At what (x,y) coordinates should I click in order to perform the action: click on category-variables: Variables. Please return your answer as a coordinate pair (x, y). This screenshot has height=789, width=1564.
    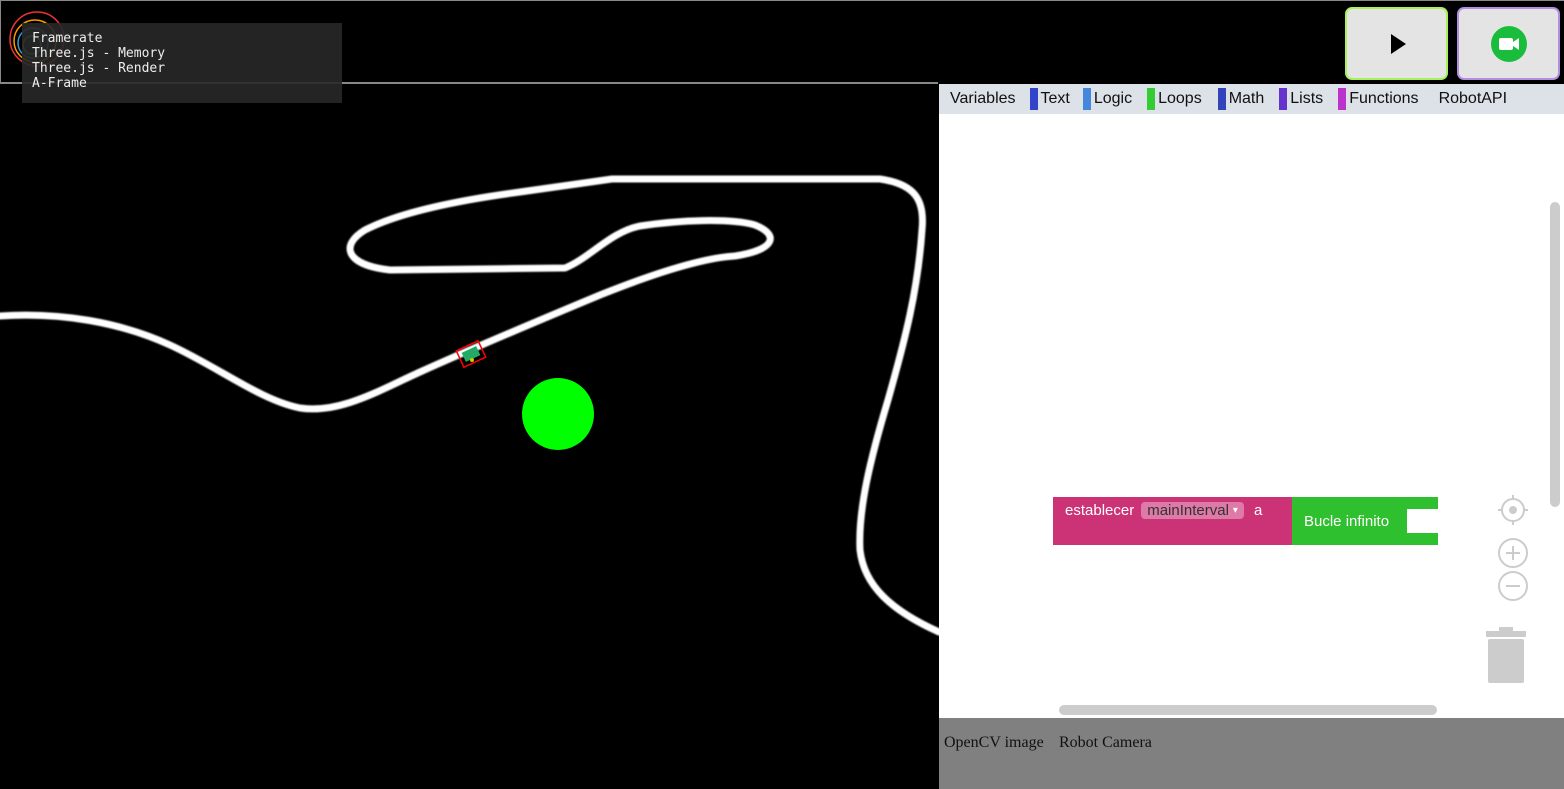
    Looking at the image, I should click on (983, 99).